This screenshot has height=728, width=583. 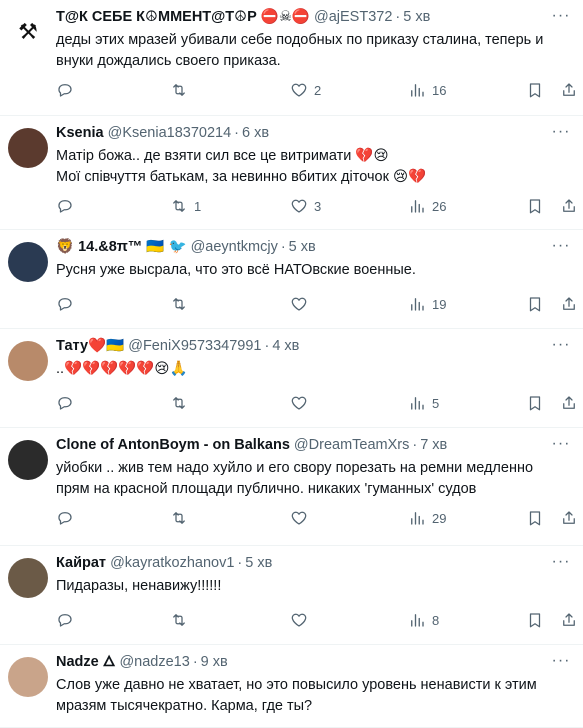 What do you see at coordinates (154, 662) in the screenshot?
I see `author-handle: @nadze13` at bounding box center [154, 662].